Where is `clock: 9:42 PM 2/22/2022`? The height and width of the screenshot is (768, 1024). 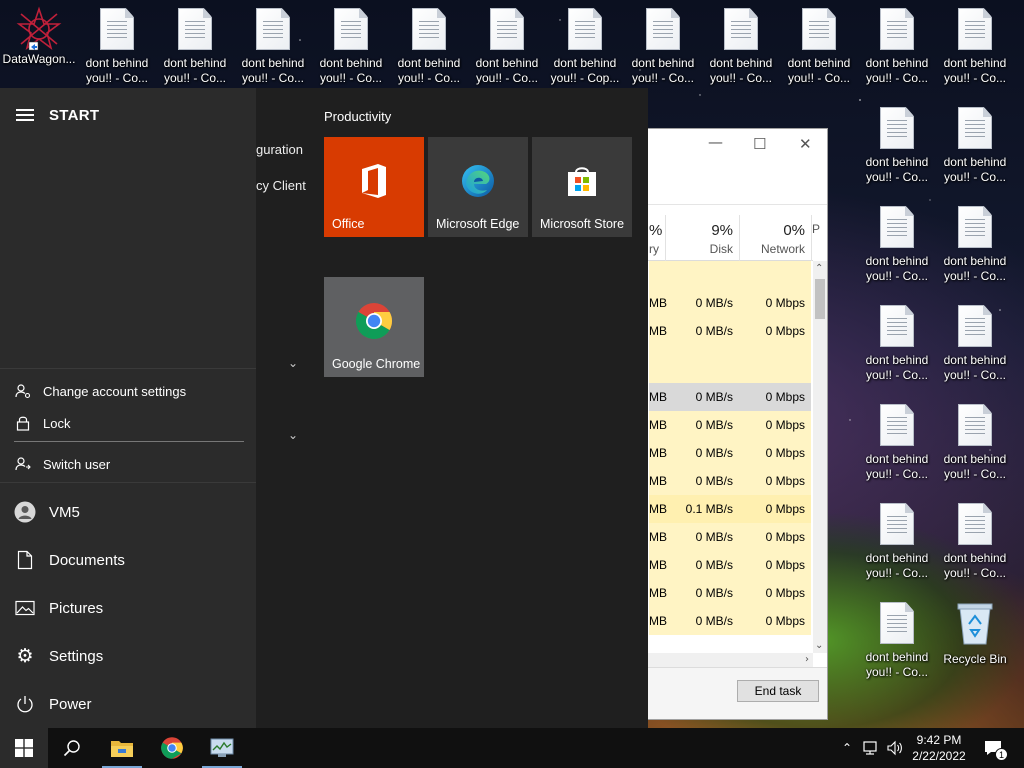 clock: 9:42 PM 2/22/2022 is located at coordinates (939, 748).